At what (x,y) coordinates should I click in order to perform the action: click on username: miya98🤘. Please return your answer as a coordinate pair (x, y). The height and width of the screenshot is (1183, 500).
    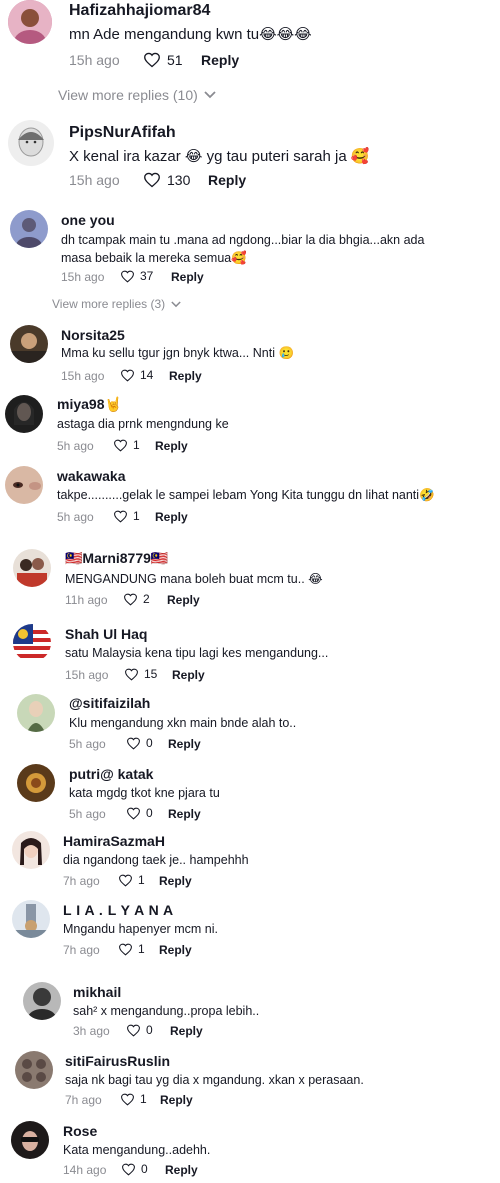
    Looking at the image, I should click on (89, 404).